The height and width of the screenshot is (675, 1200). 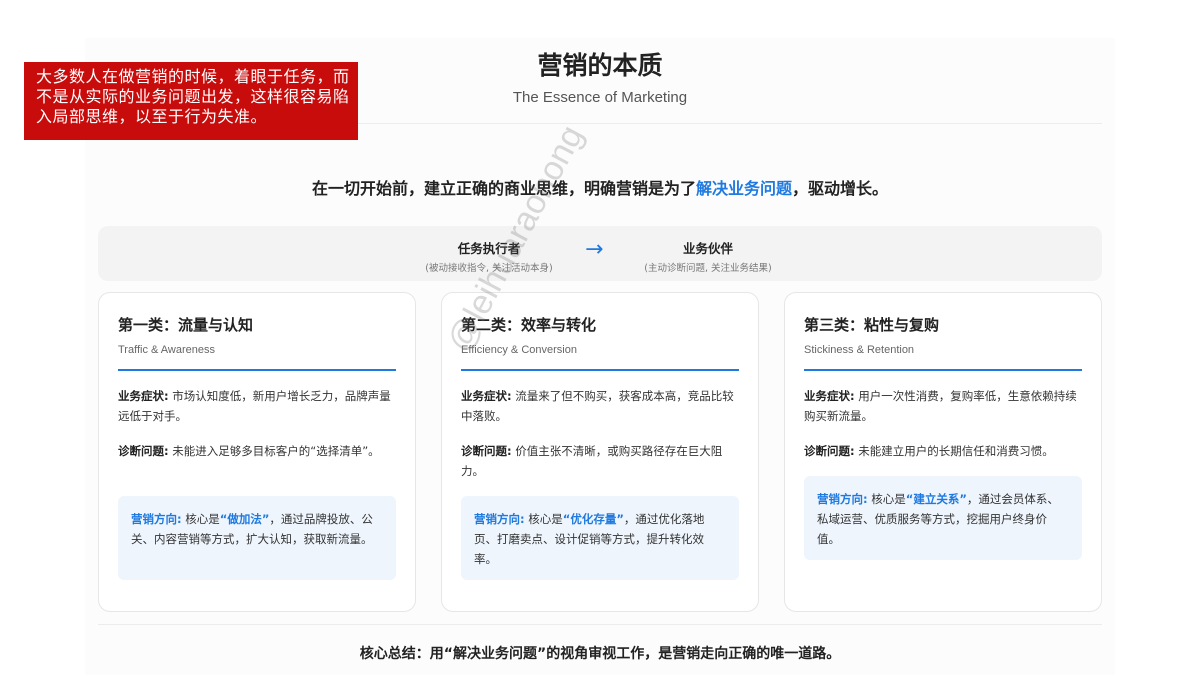 I want to click on role-to-title: 业务伙伴, so click(x=707, y=248).